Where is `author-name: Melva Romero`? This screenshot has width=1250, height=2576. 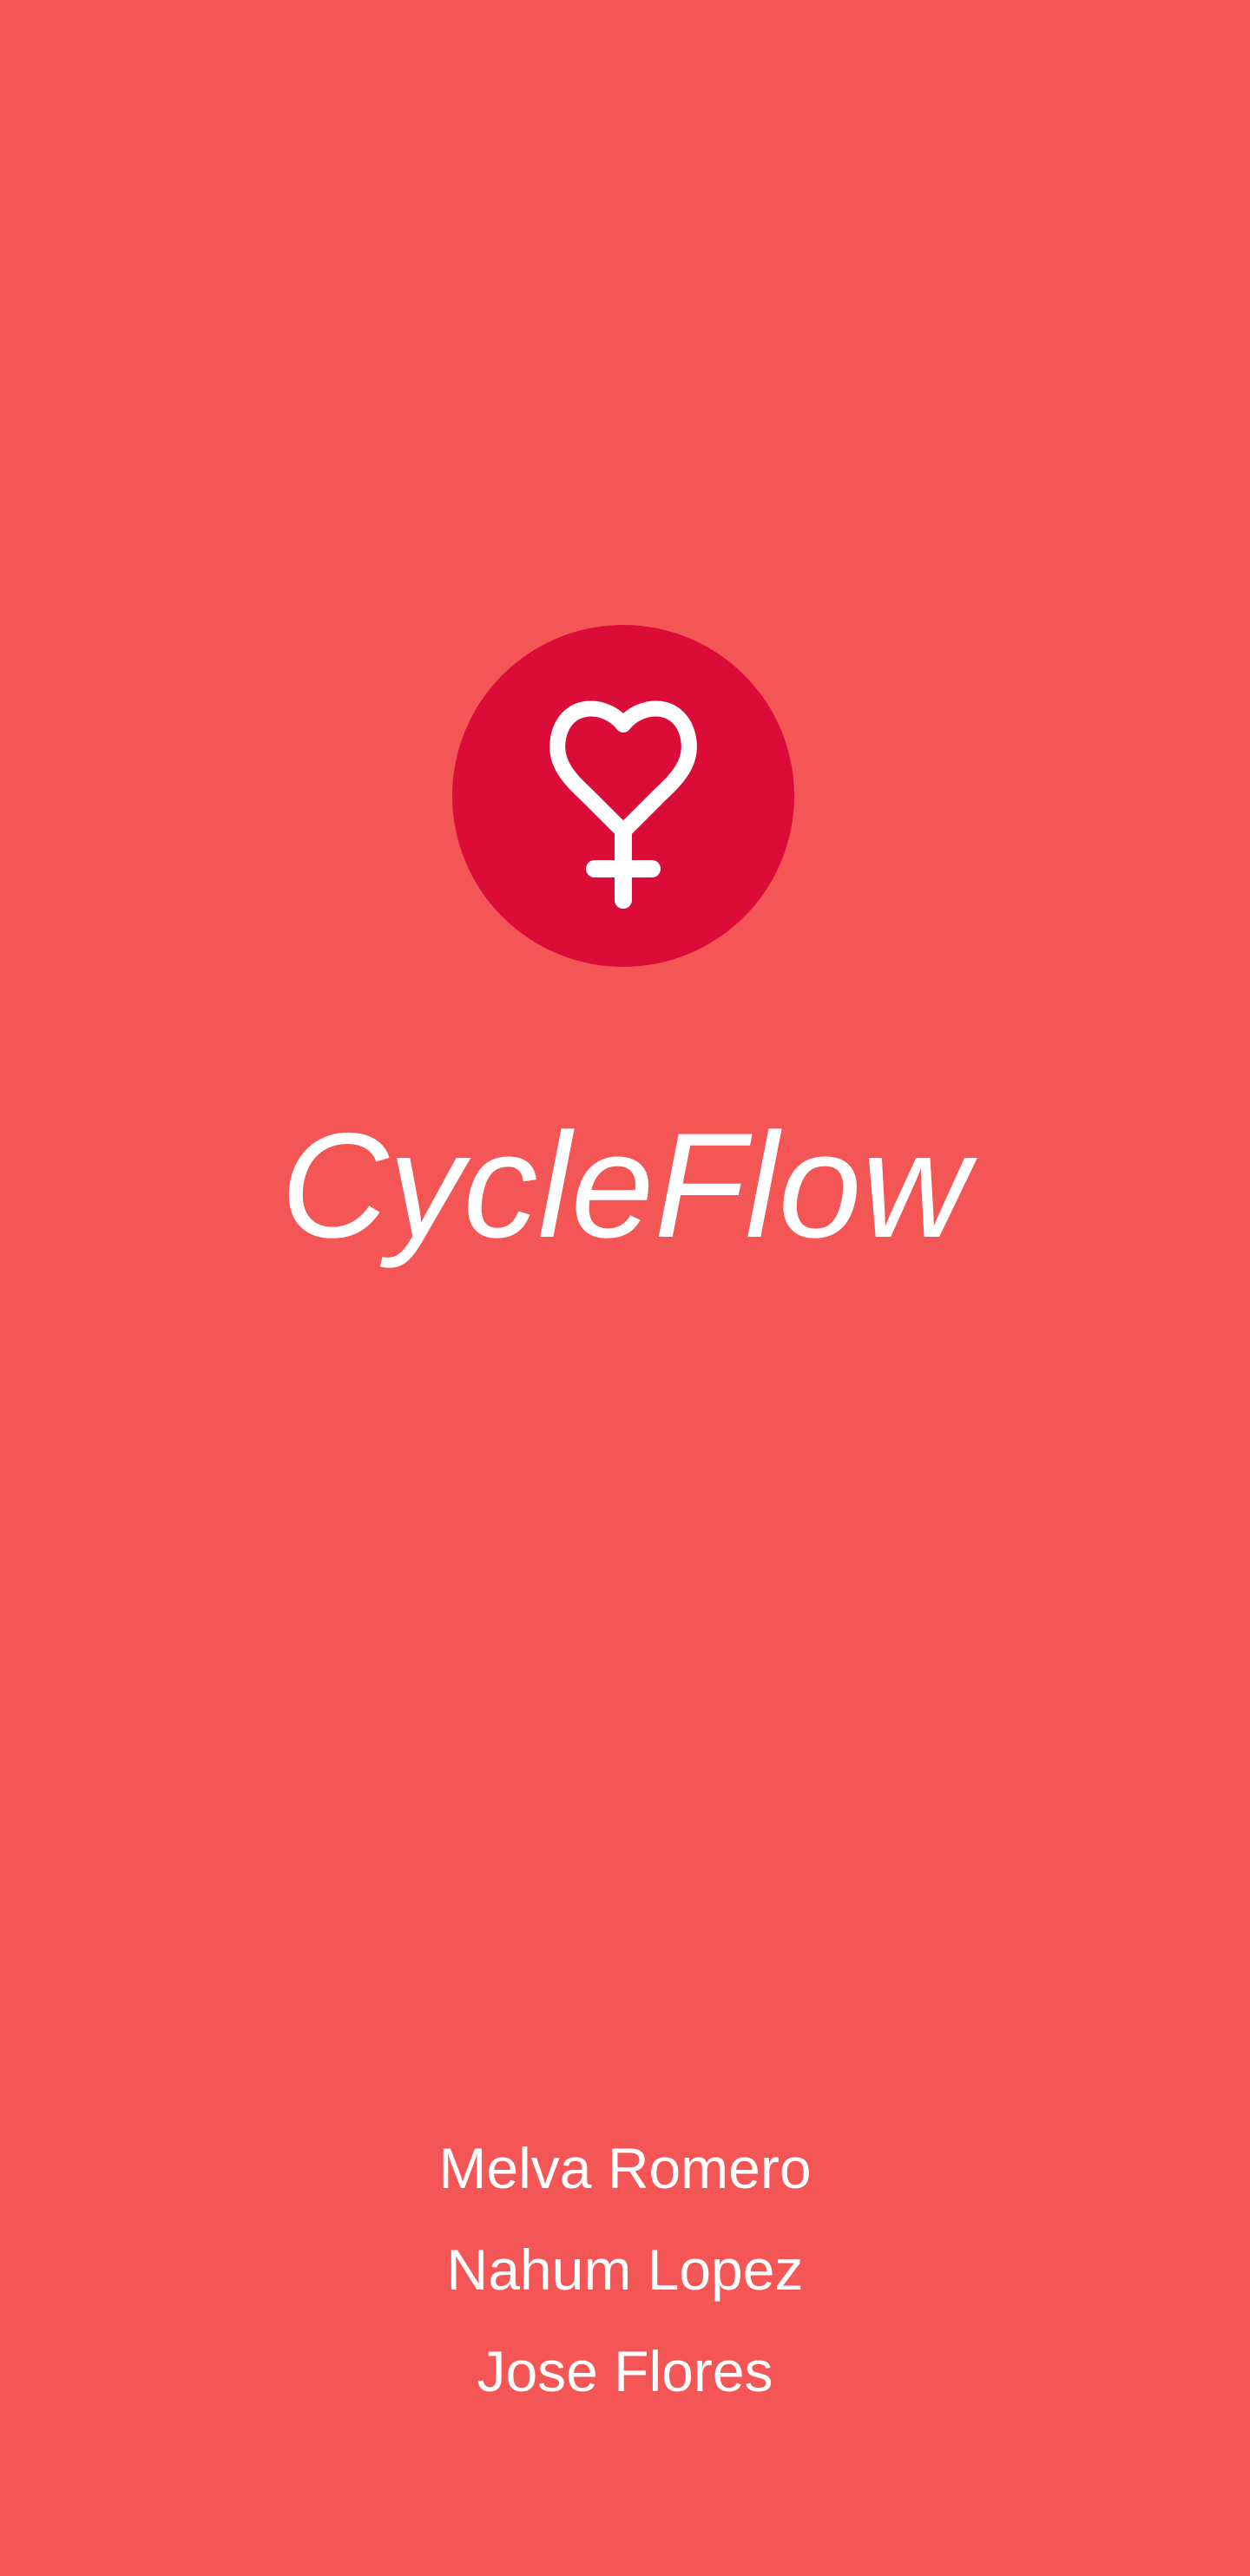
author-name: Melva Romero is located at coordinates (625, 2168).